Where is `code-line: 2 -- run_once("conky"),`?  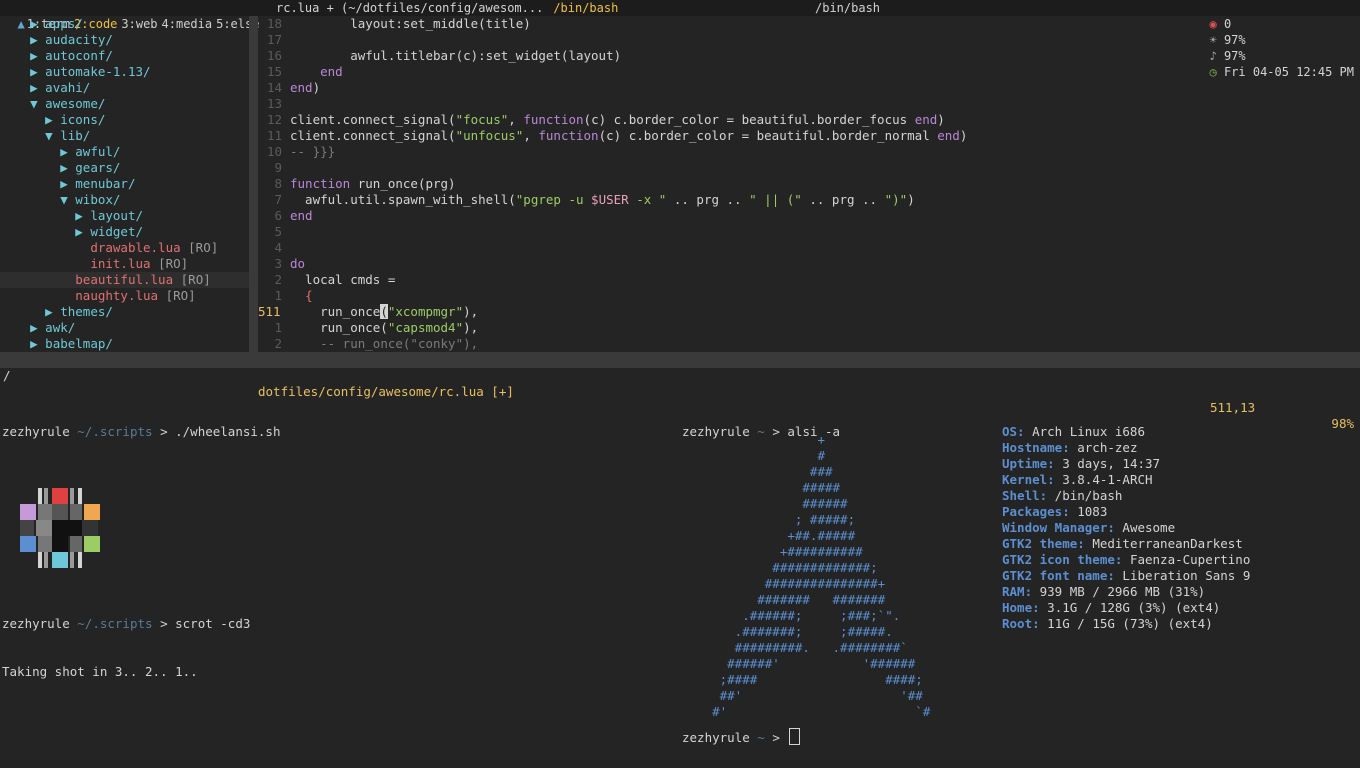
code-line: 2 -- run_once("conky"), is located at coordinates (809, 344).